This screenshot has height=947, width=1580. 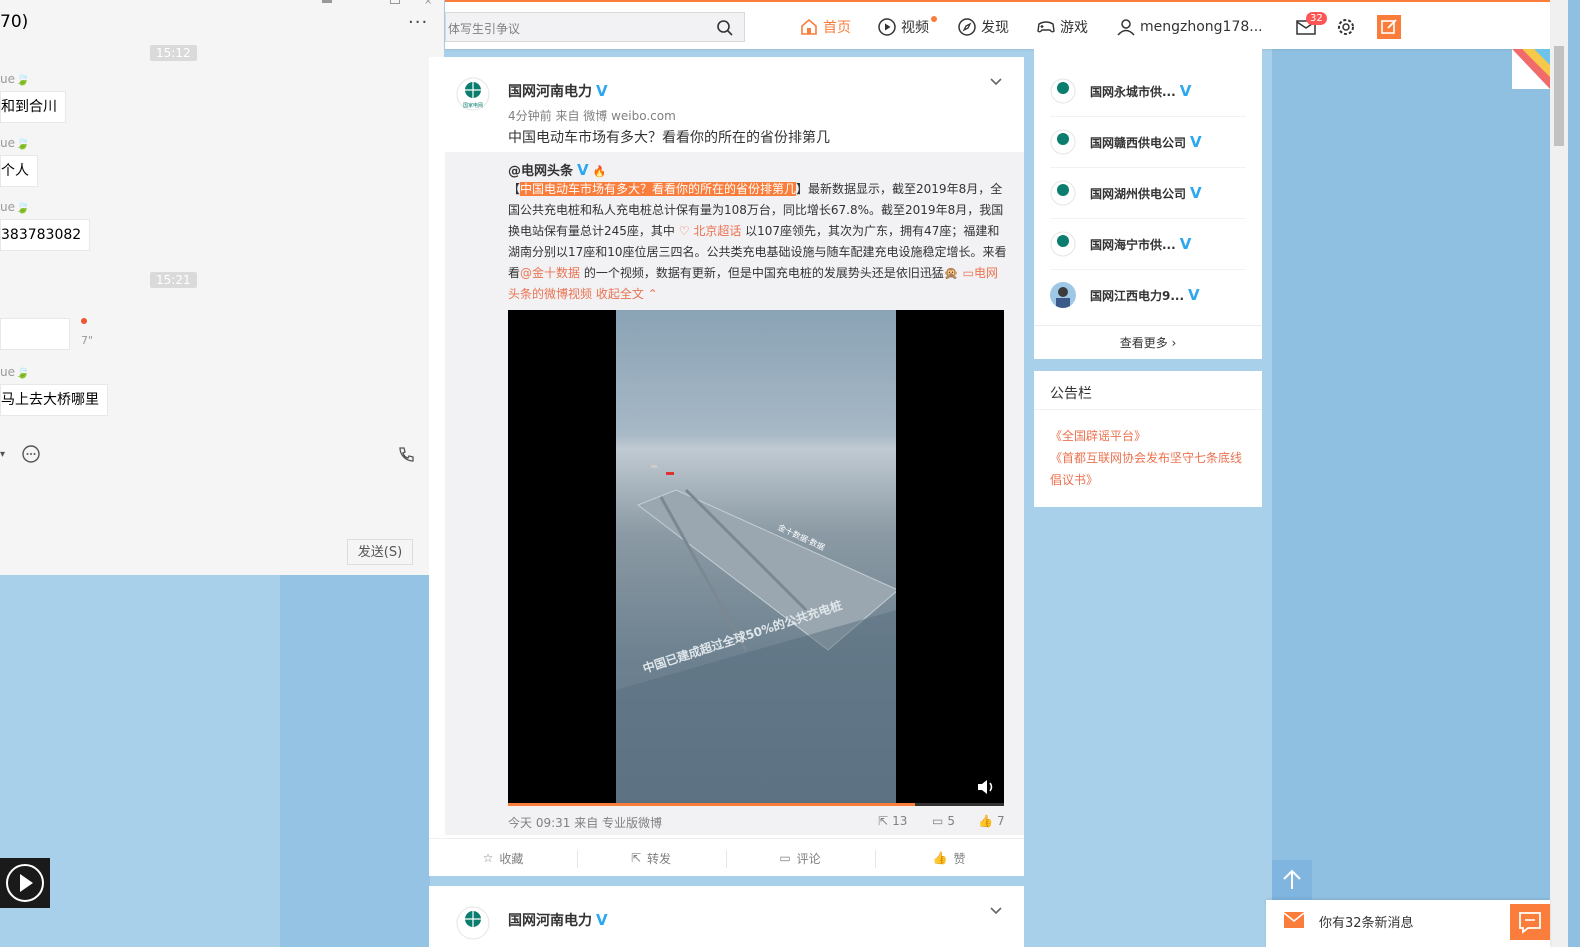 What do you see at coordinates (407, 454) in the screenshot?
I see `phone-call-icon` at bounding box center [407, 454].